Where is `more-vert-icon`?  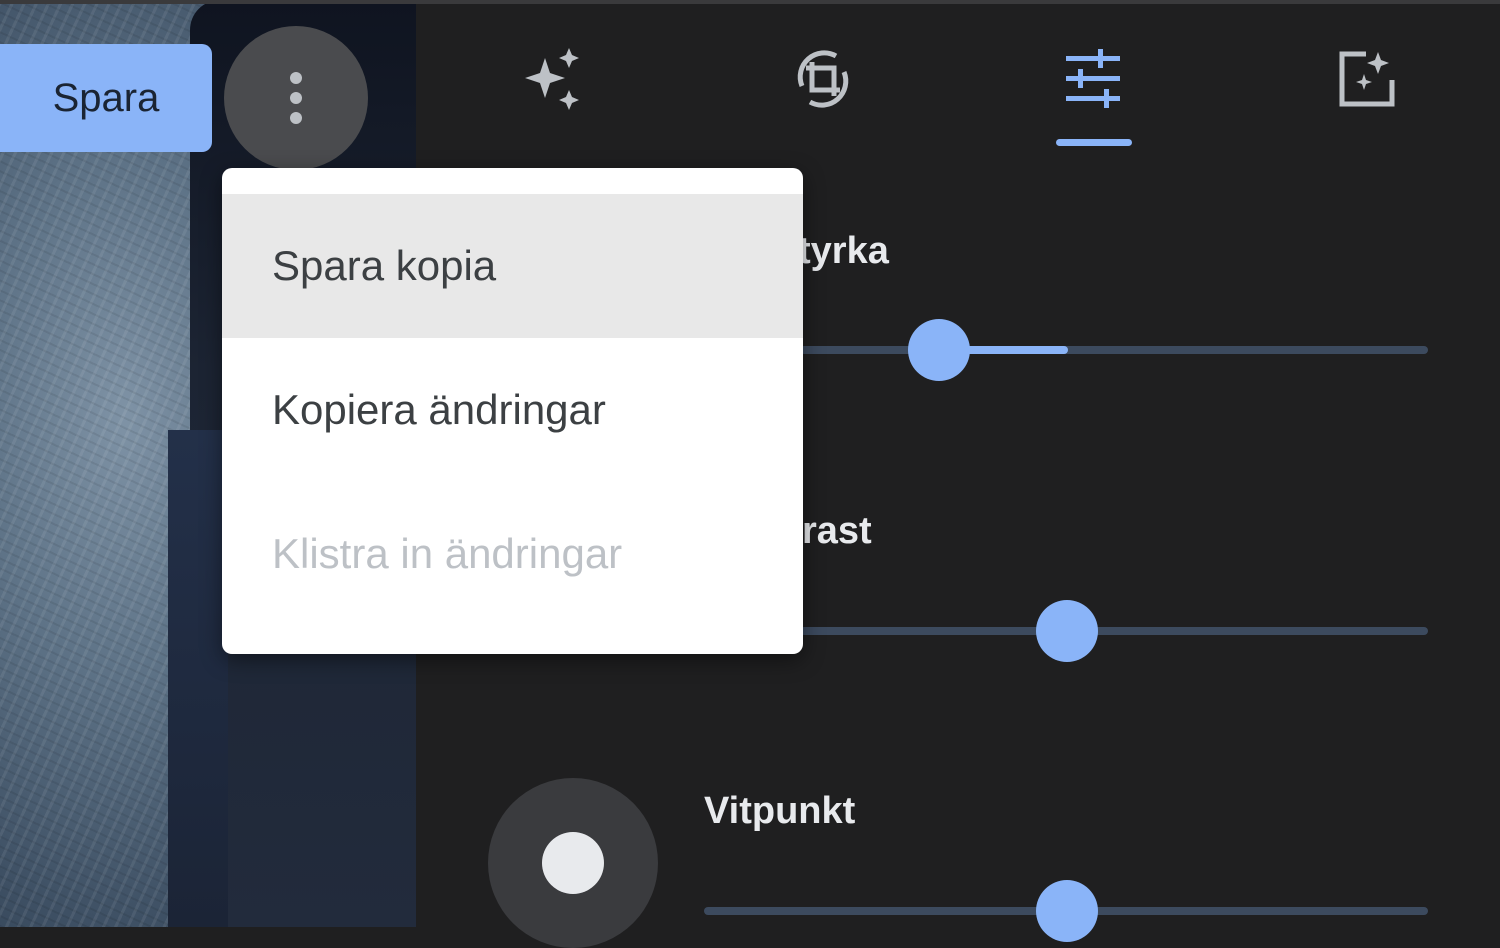
more-vert-icon is located at coordinates (296, 98).